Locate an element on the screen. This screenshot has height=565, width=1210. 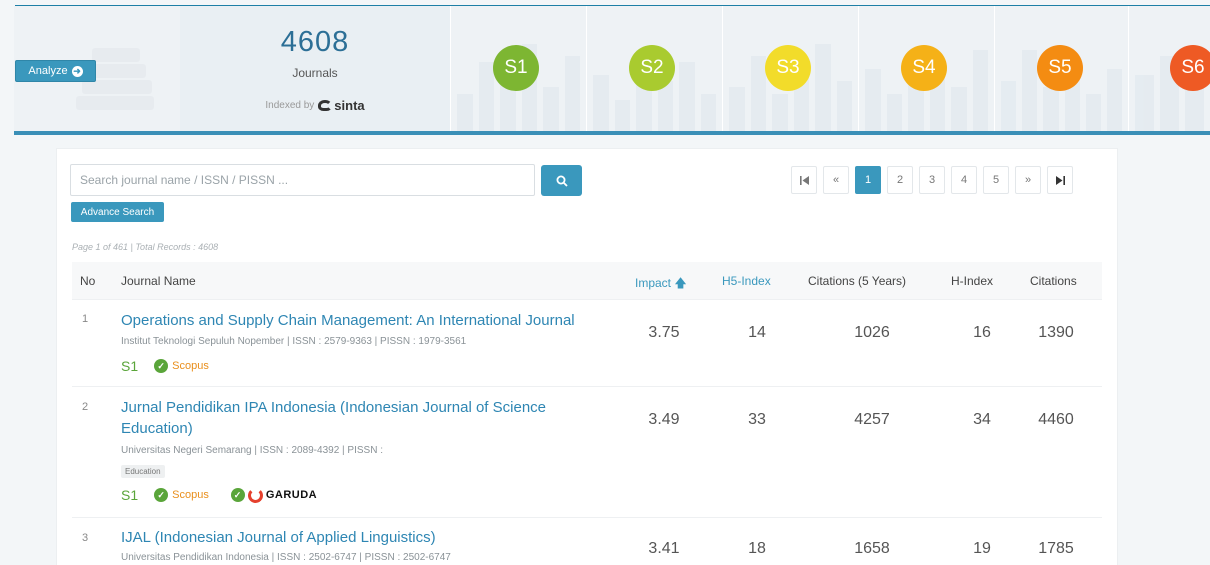
col-impact-sort: Impact 🡅 is located at coordinates (661, 284).